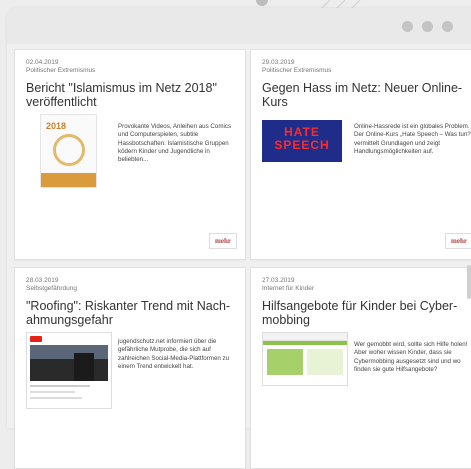  Describe the element at coordinates (278, 62) in the screenshot. I see `card-date: 29.03.2019` at that location.